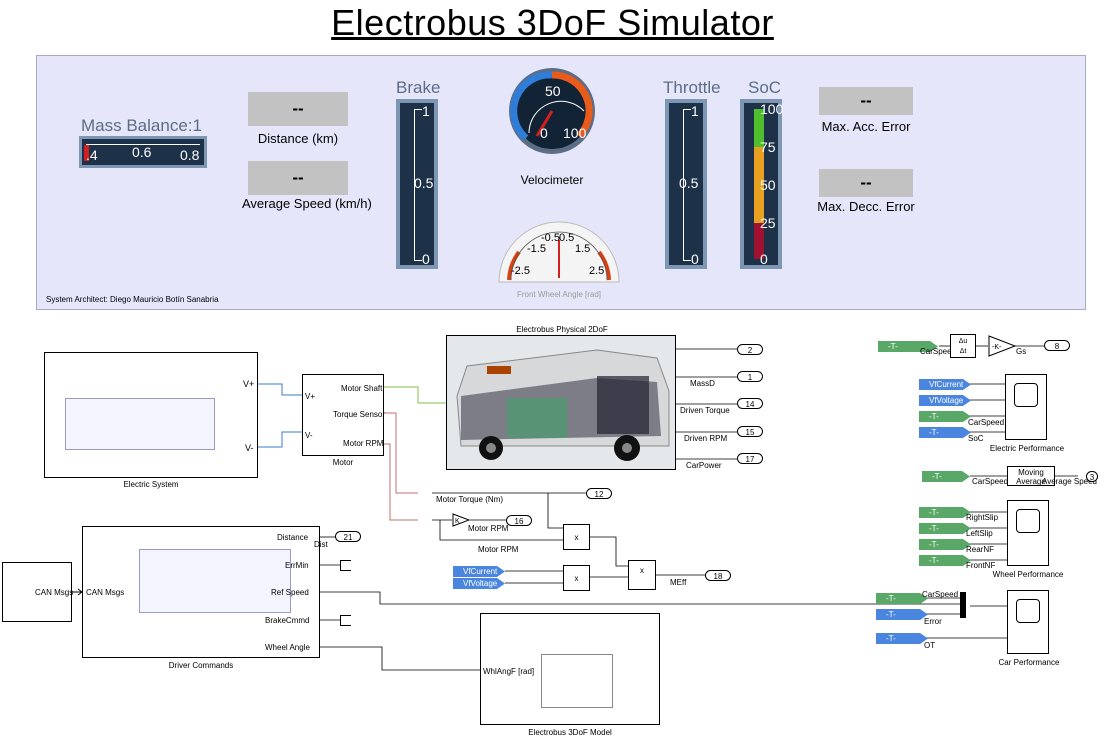  I want to click on electric-performance-scope, so click(1026, 407).